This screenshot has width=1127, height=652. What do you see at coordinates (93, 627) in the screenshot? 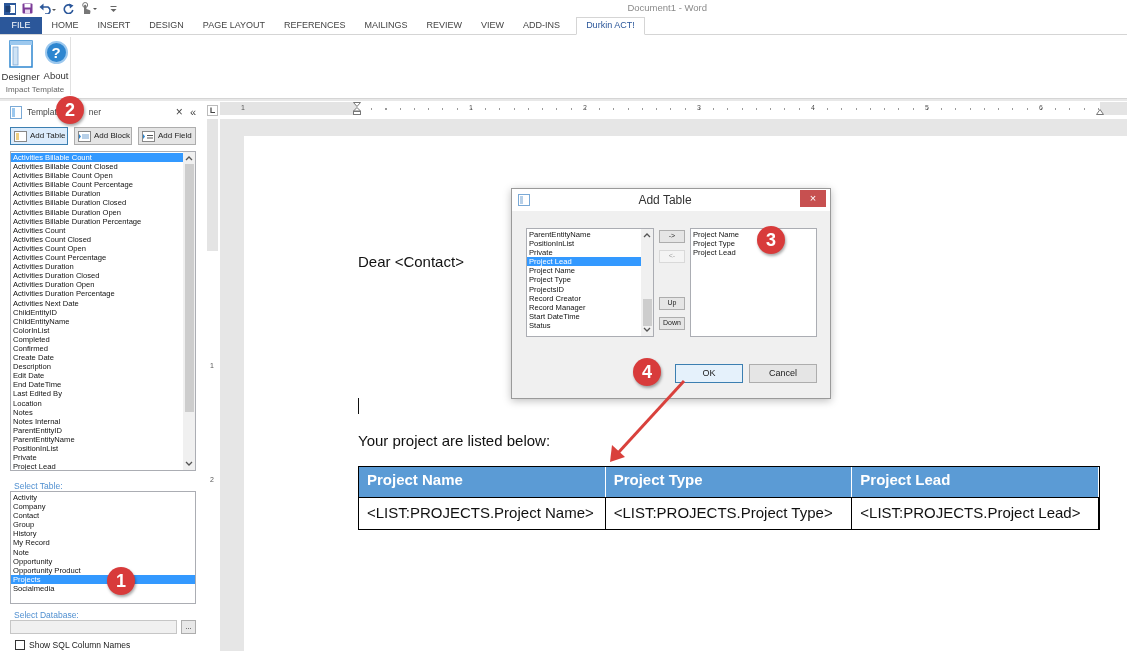
I see `database-field` at bounding box center [93, 627].